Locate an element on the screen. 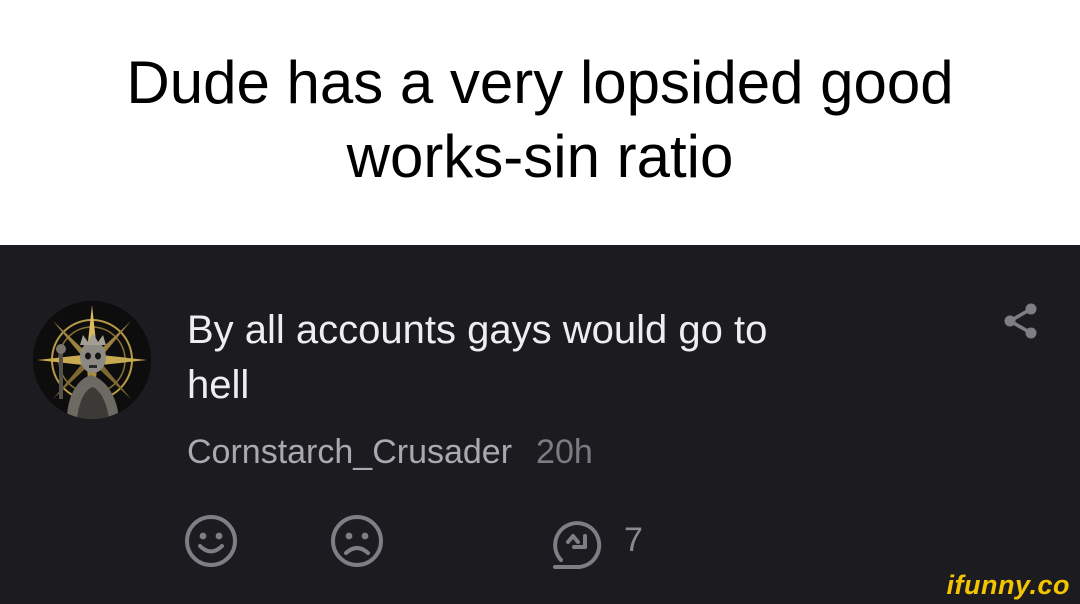 The height and width of the screenshot is (604, 1080). reply-icon is located at coordinates (577, 545).